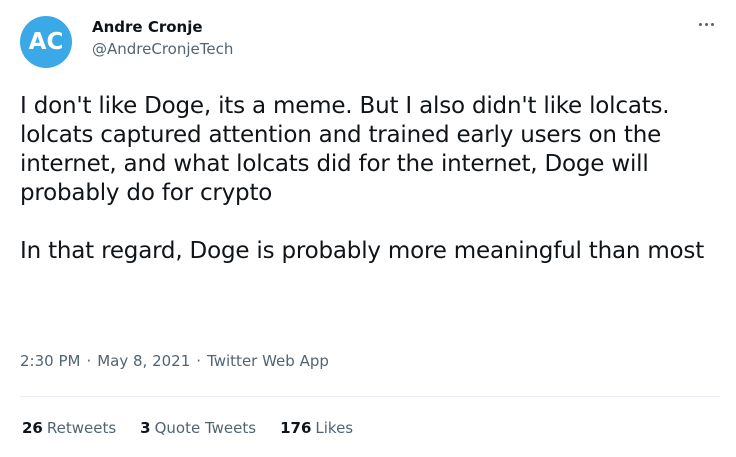 This screenshot has height=457, width=736. Describe the element at coordinates (205, 428) in the screenshot. I see `quote-tweets-label: Quote Tweets` at that location.